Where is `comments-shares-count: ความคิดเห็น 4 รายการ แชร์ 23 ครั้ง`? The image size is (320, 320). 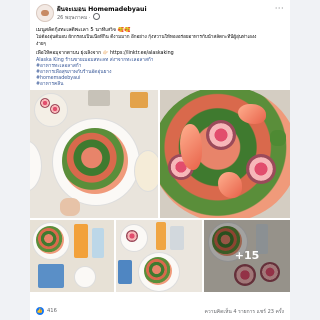
comments-shares-count: ความคิดเห็น 4 รายการ แชร์ 23 ครั้ง is located at coordinates (244, 312).